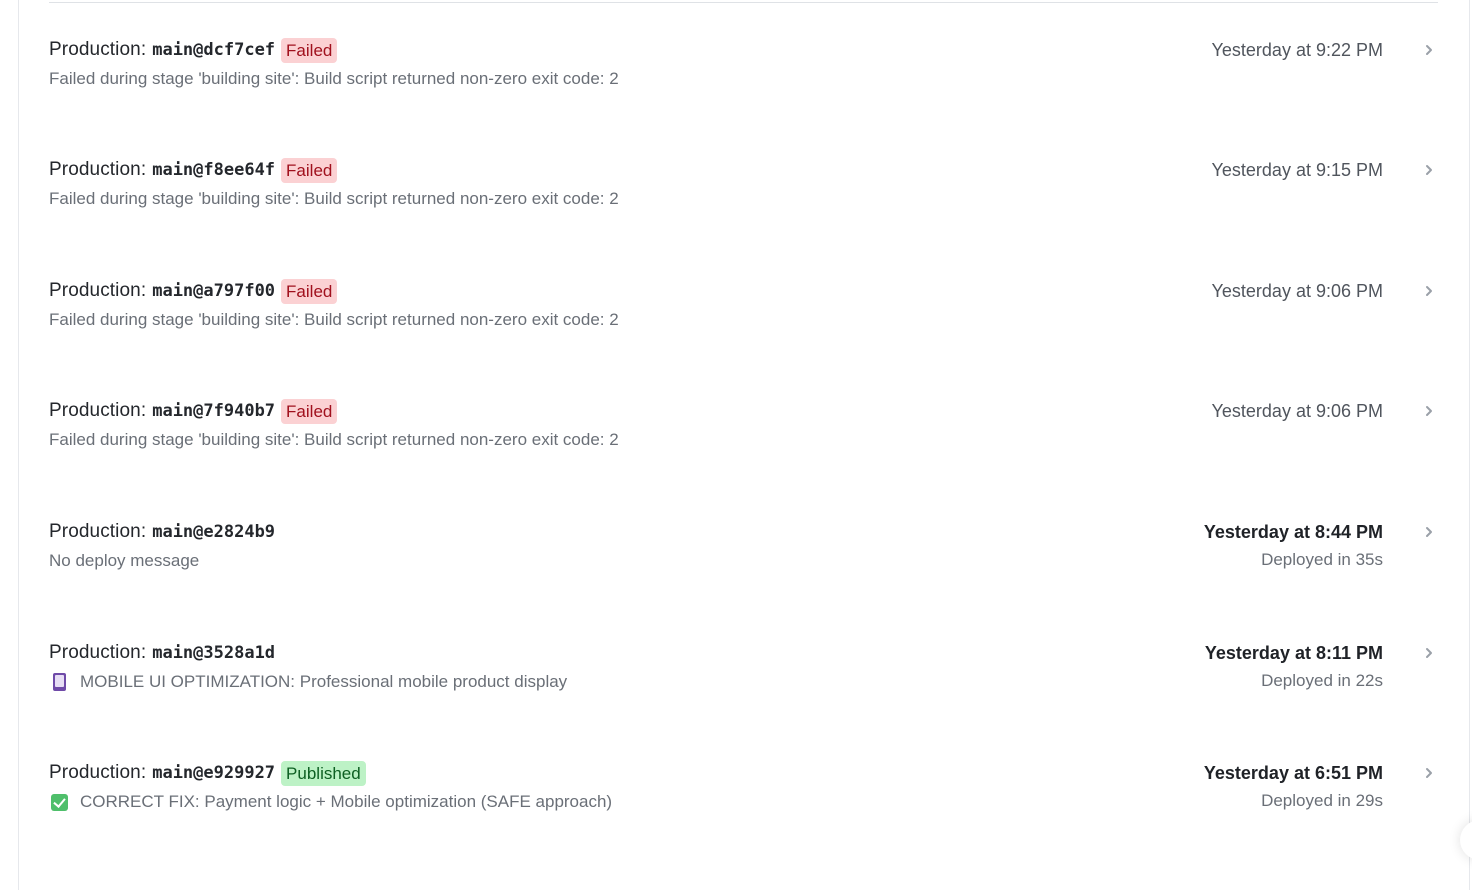 This screenshot has width=1472, height=890. I want to click on deploy-commit-ref: main@dcf7cef, so click(214, 50).